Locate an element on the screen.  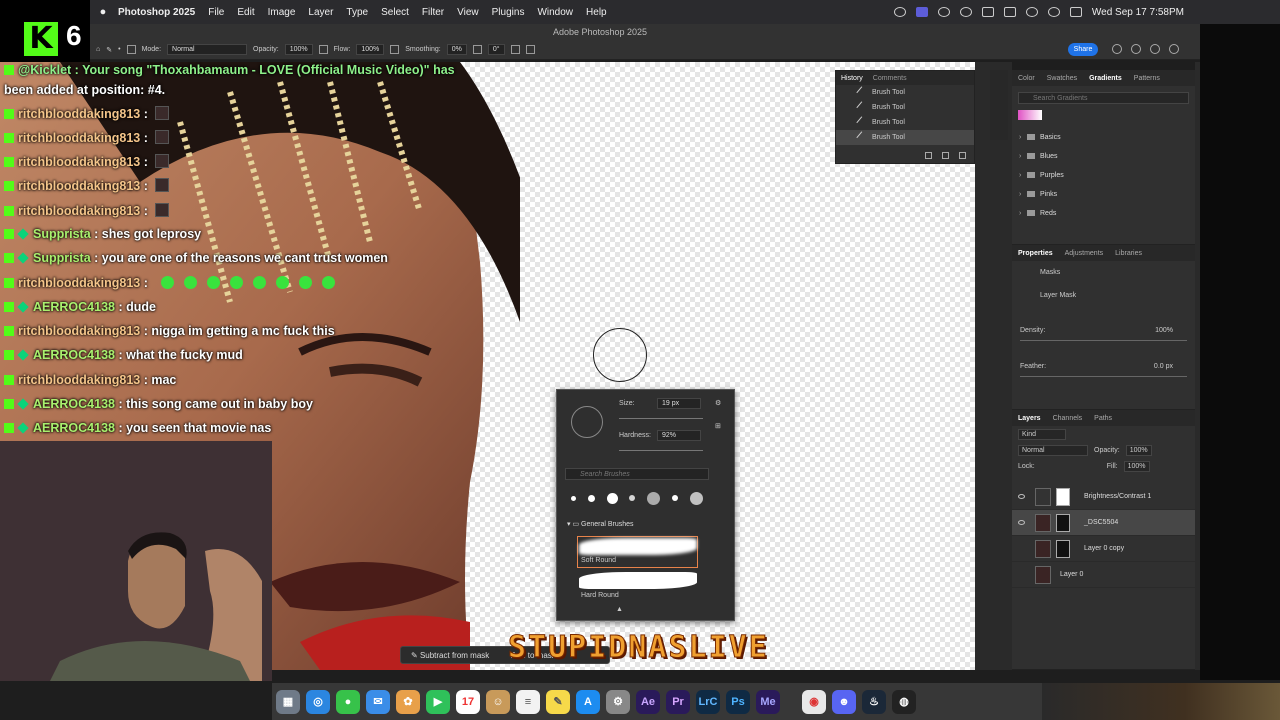
premiere-icon: Pr is located at coordinates (678, 701).